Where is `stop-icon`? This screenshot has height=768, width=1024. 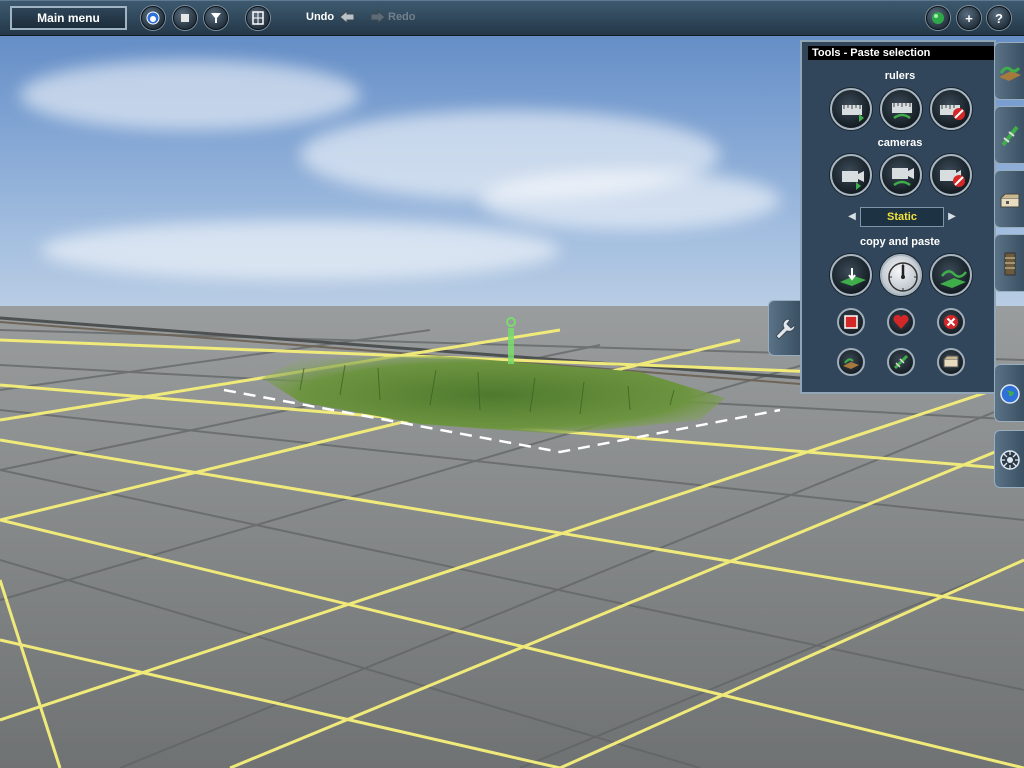 stop-icon is located at coordinates (185, 18).